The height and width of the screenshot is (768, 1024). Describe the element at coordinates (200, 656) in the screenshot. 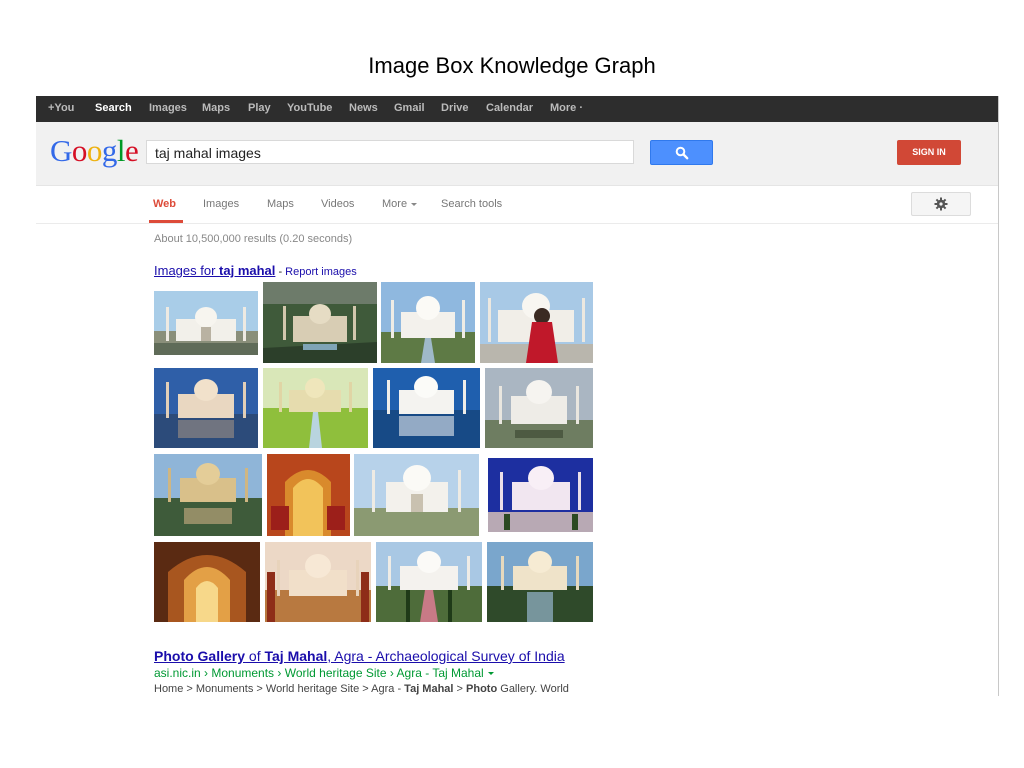

I see `result-title-part: Photo Gallery` at that location.